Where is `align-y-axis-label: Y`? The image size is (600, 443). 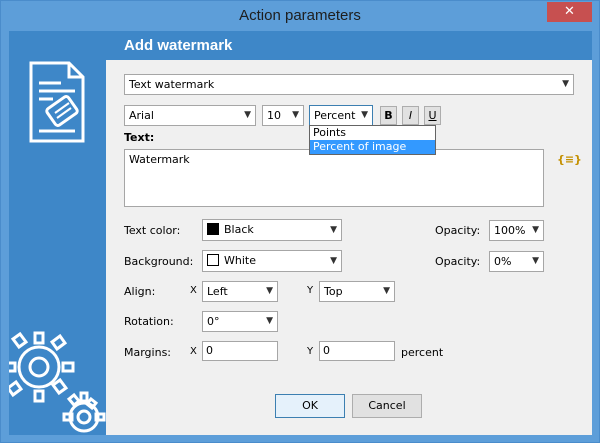 align-y-axis-label: Y is located at coordinates (310, 290).